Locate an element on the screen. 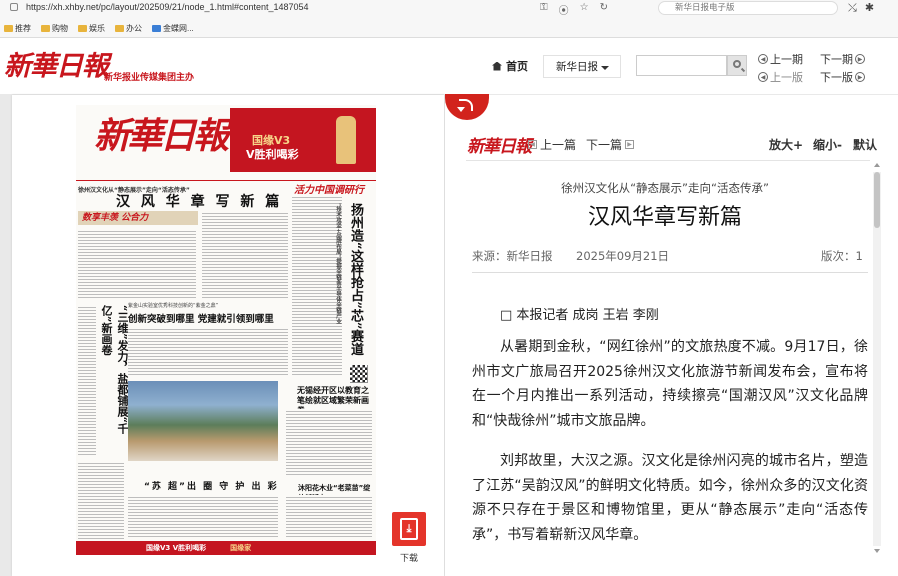 The width and height of the screenshot is (898, 576). vertical-kicker-right: “技术攻坚+品牌布局”提振全链条半导体全链产业 is located at coordinates (338, 263).